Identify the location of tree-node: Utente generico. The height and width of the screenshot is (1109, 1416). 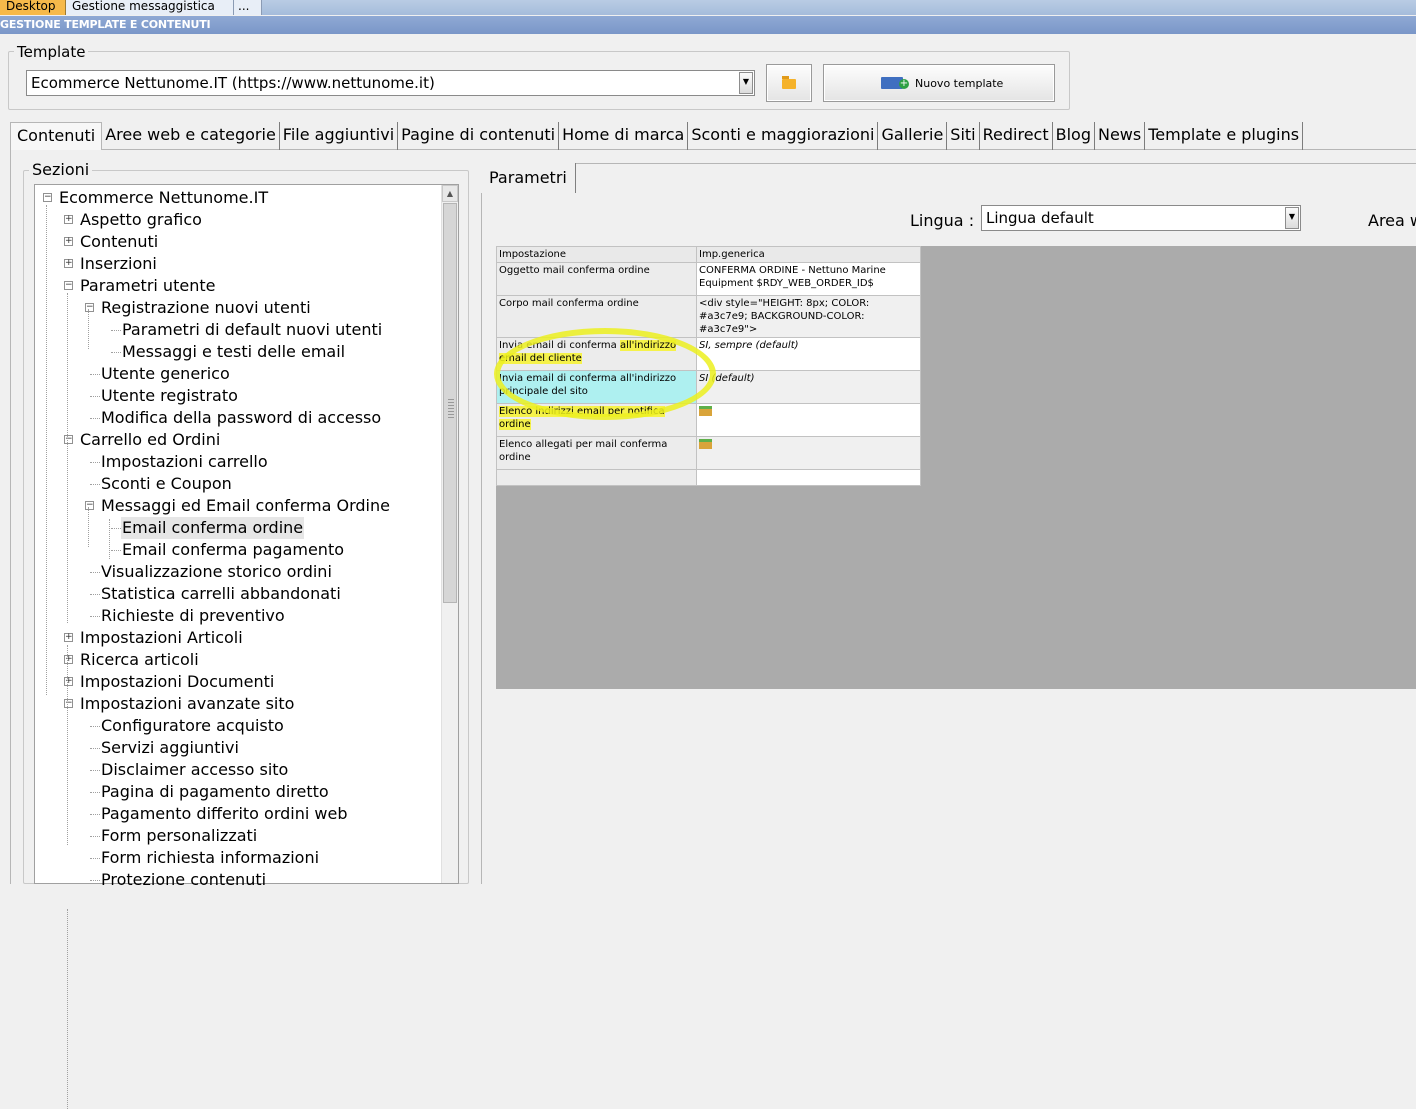
(237, 374).